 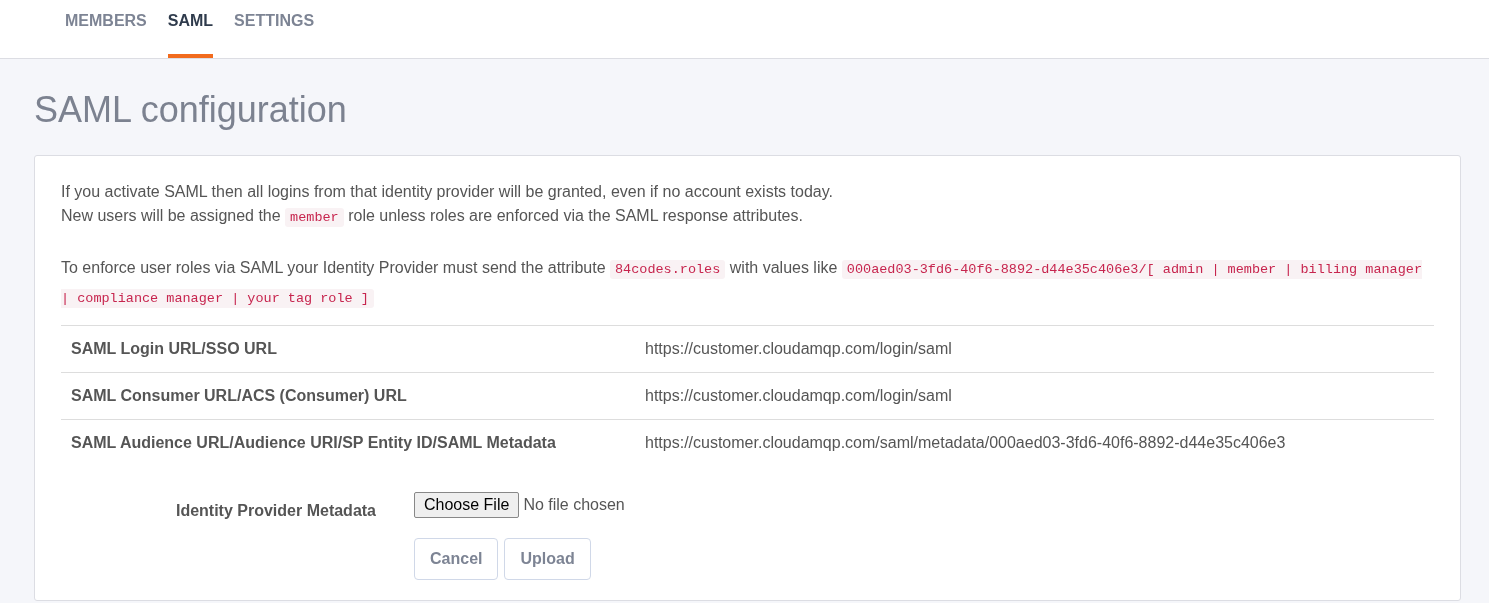 What do you see at coordinates (275, 510) in the screenshot?
I see `field-label: Identity Provider Metadata` at bounding box center [275, 510].